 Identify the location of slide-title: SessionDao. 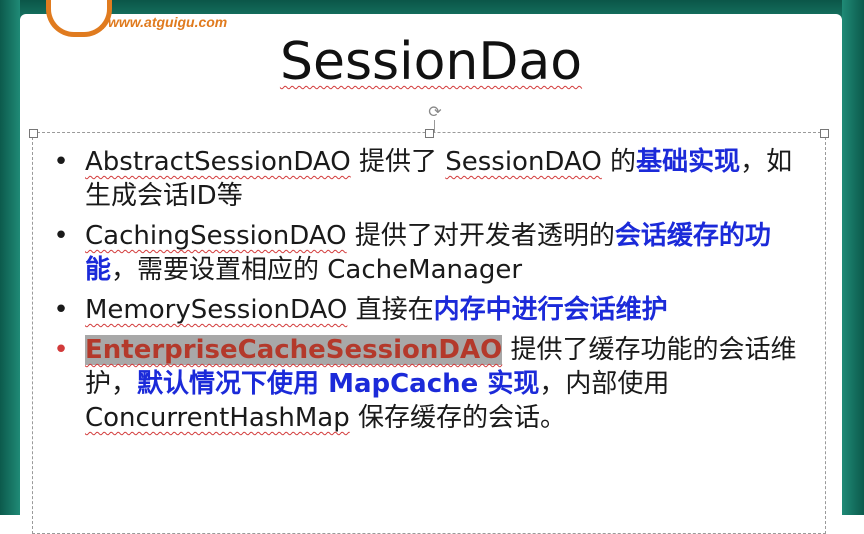
(431, 62).